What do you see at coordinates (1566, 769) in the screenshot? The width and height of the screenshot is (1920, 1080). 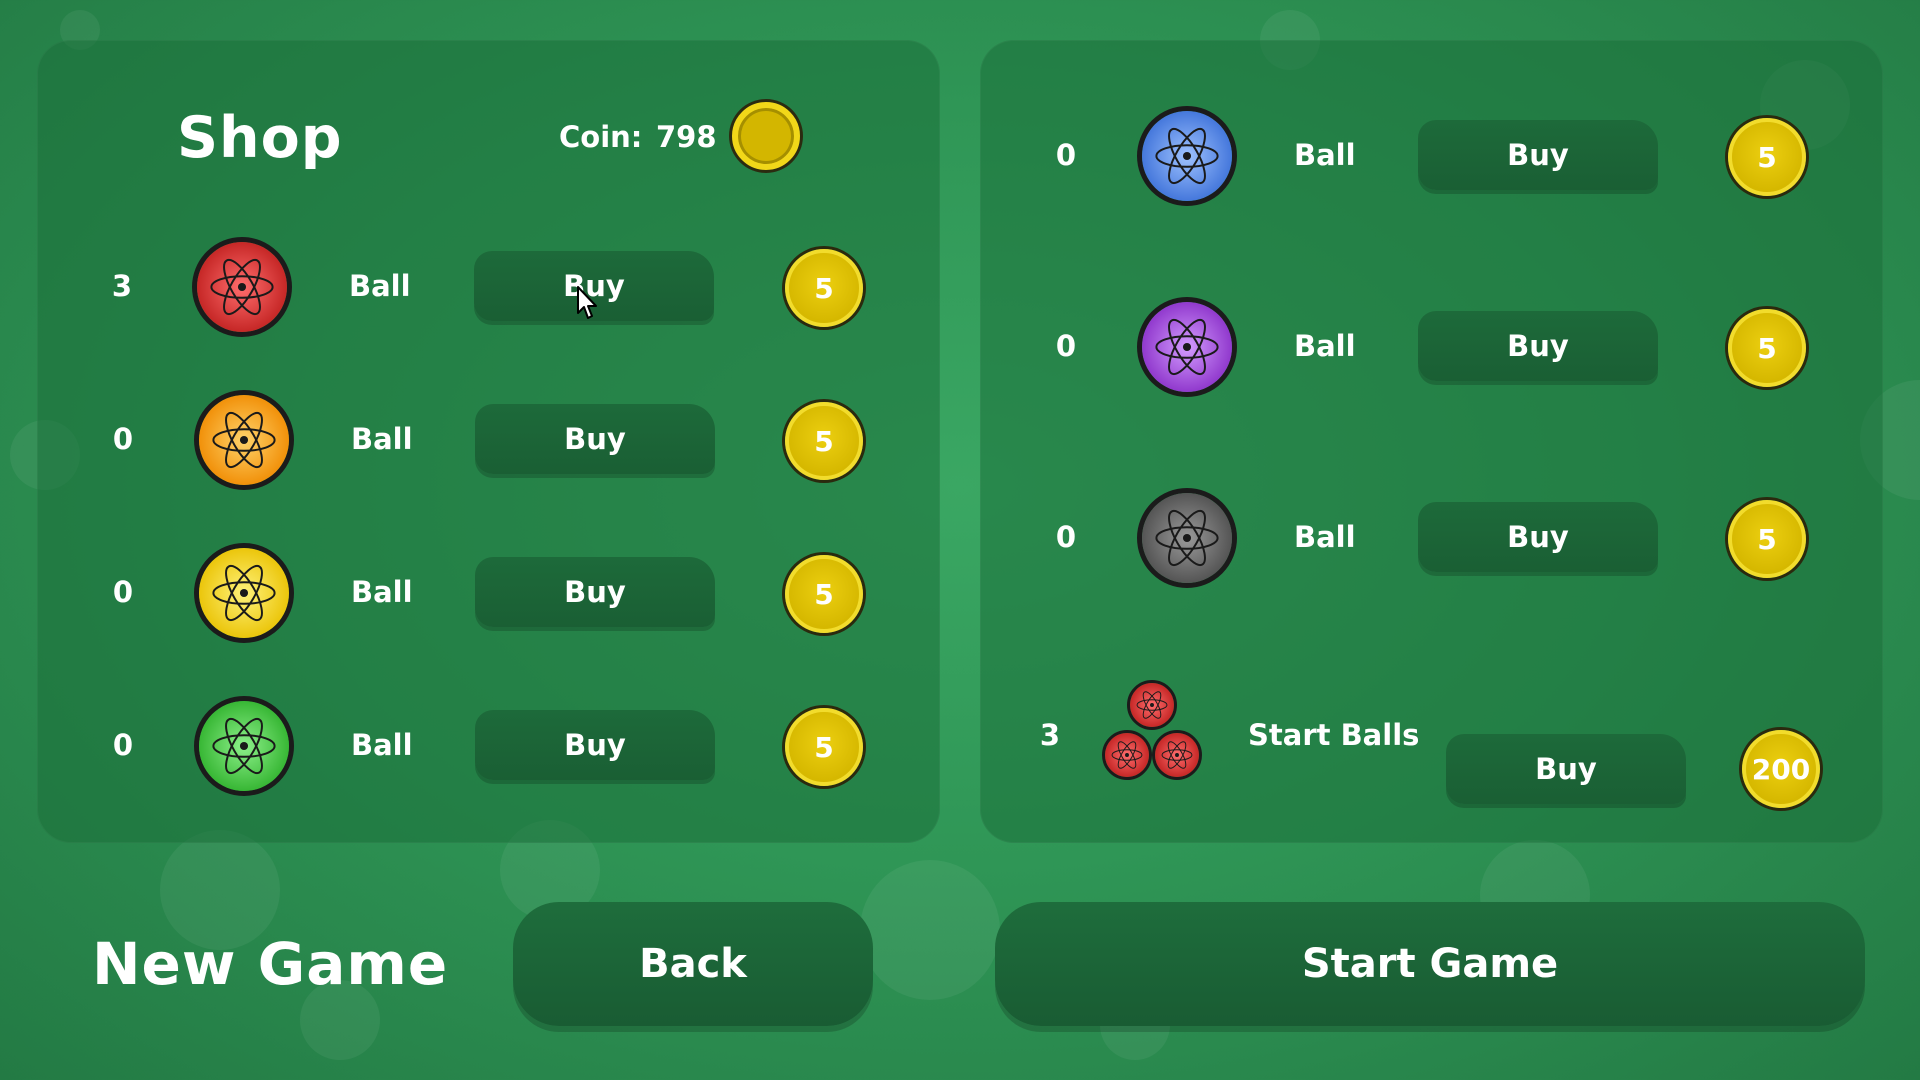 I see `buy-start-balls-button: Buy` at bounding box center [1566, 769].